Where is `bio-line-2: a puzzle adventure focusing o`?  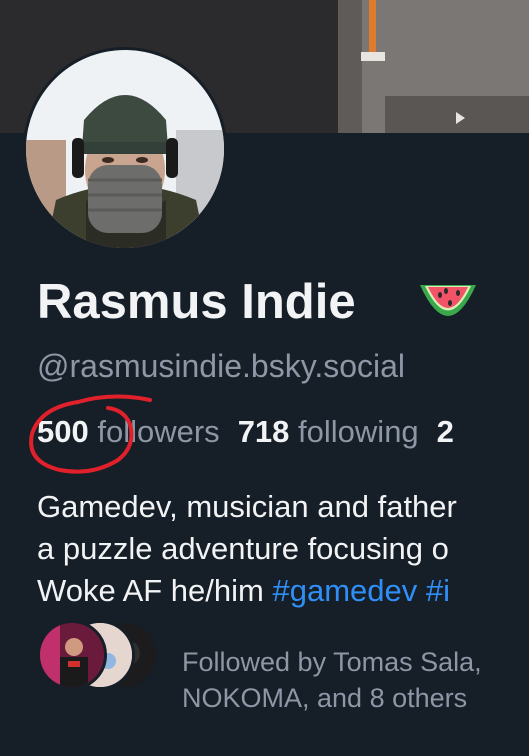 bio-line-2: a puzzle adventure focusing o is located at coordinates (243, 548).